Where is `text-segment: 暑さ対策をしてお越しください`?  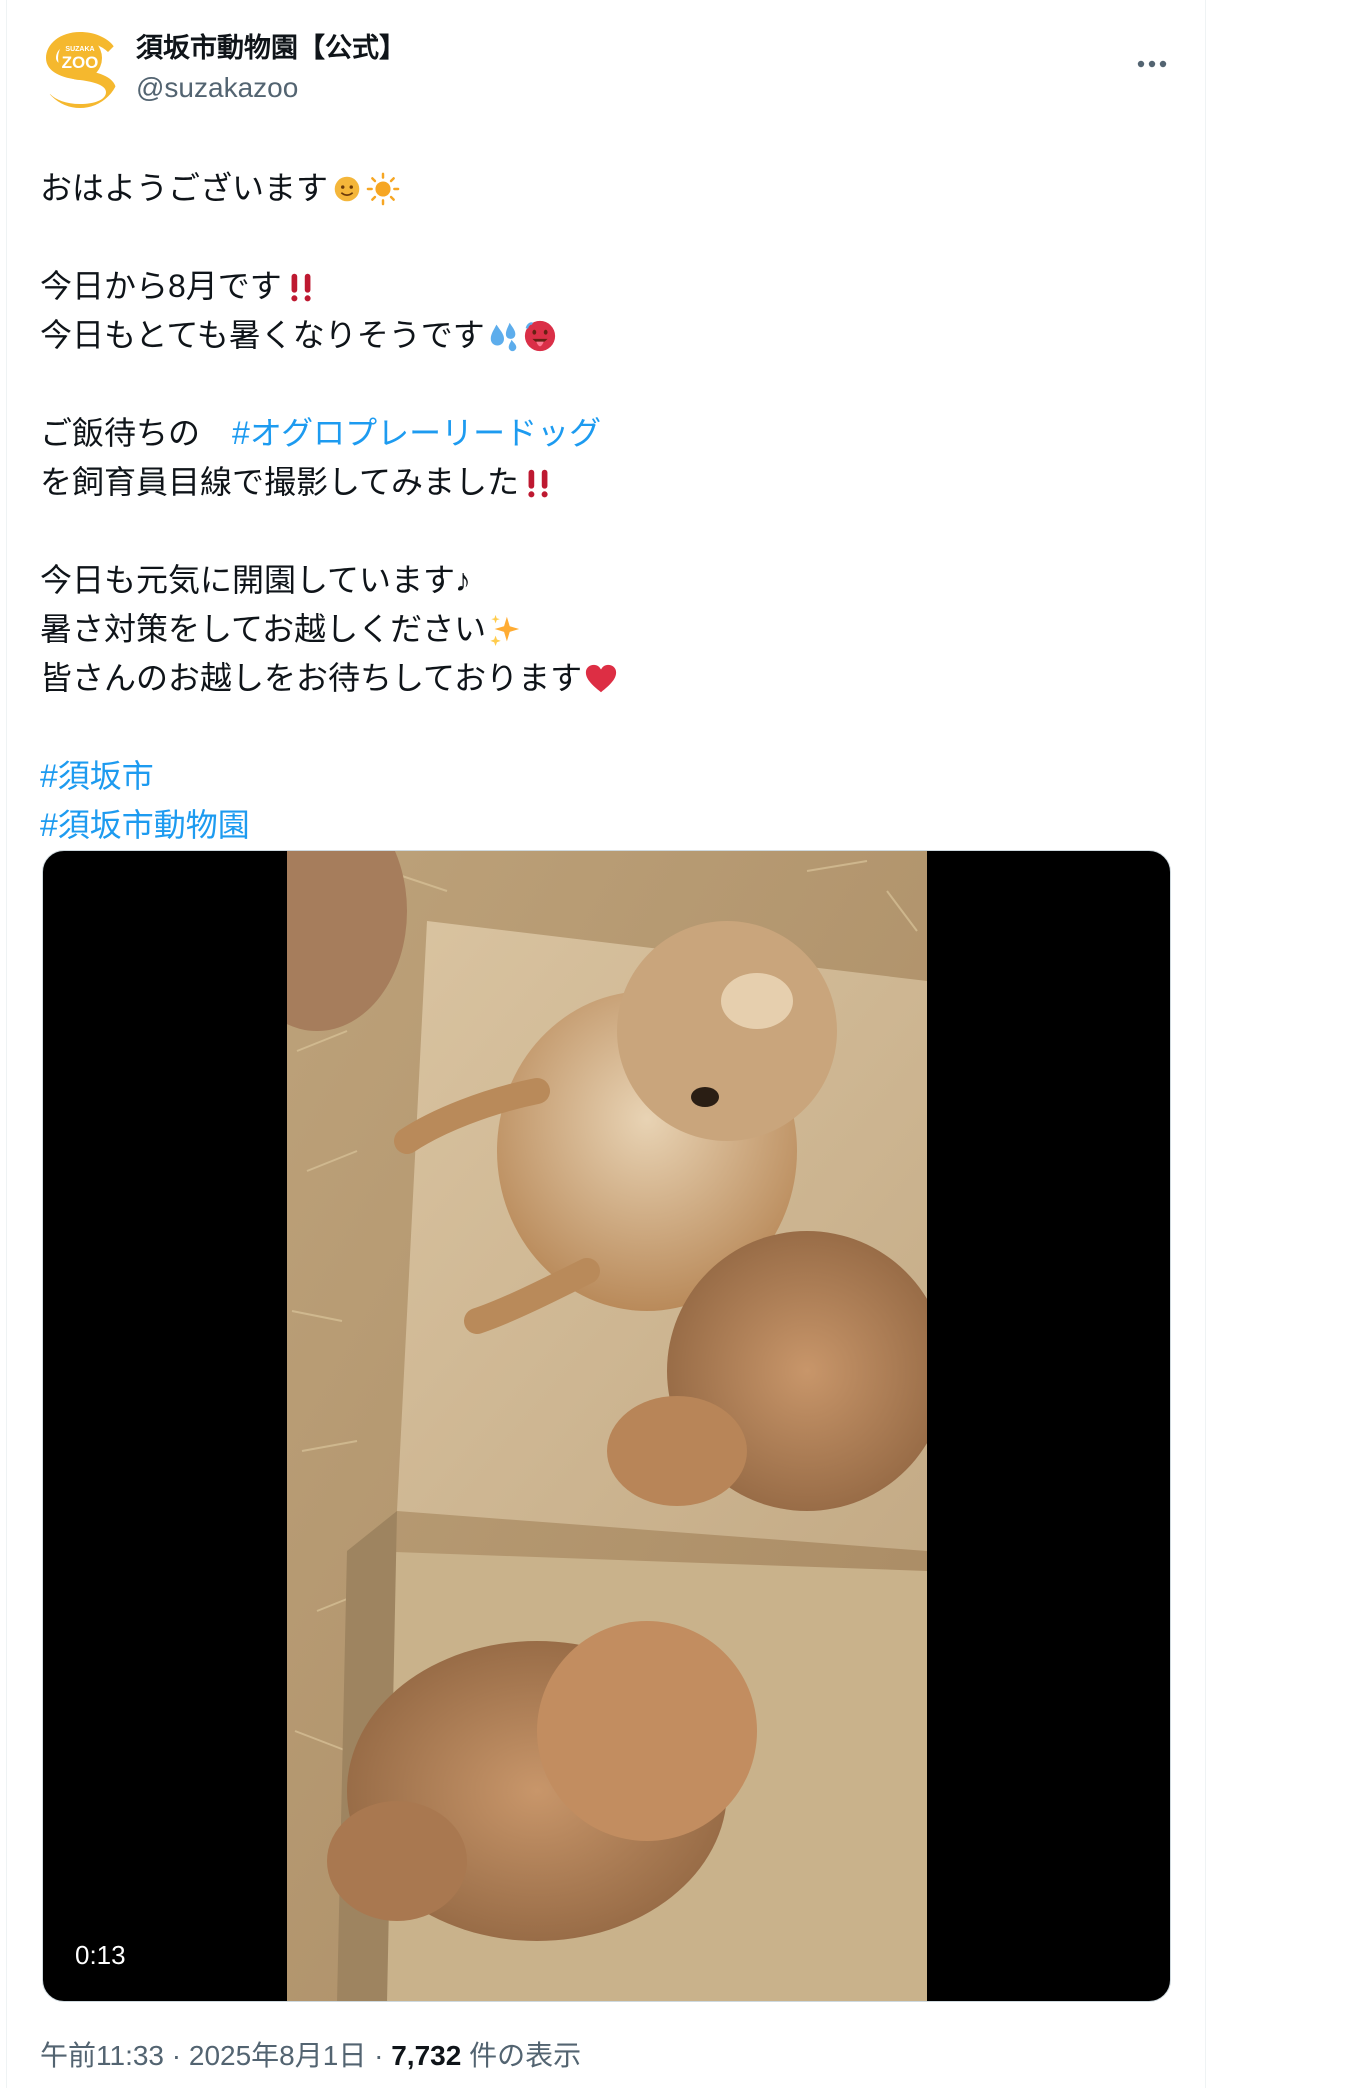
text-segment: 暑さ対策をしてお越しください is located at coordinates (263, 629).